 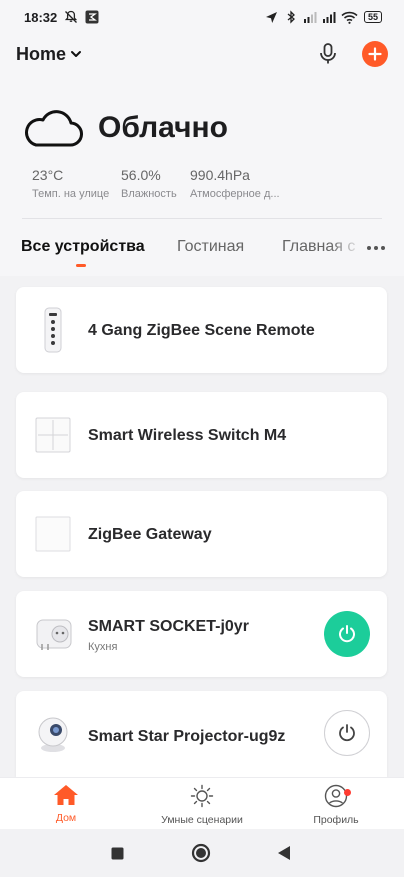 I want to click on device-card-smart-socket: SMART SOCKET-j0yr Кухня, so click(x=201, y=634).